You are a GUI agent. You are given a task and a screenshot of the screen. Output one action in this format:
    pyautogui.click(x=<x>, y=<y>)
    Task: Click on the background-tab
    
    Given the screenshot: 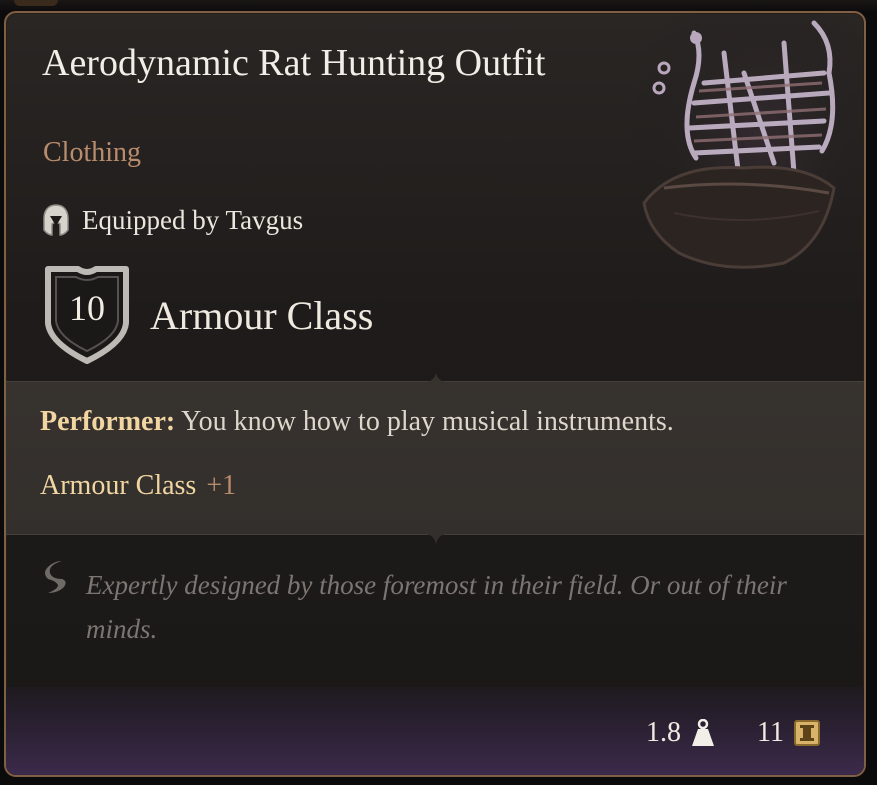 What is the action you would take?
    pyautogui.click(x=36, y=3)
    